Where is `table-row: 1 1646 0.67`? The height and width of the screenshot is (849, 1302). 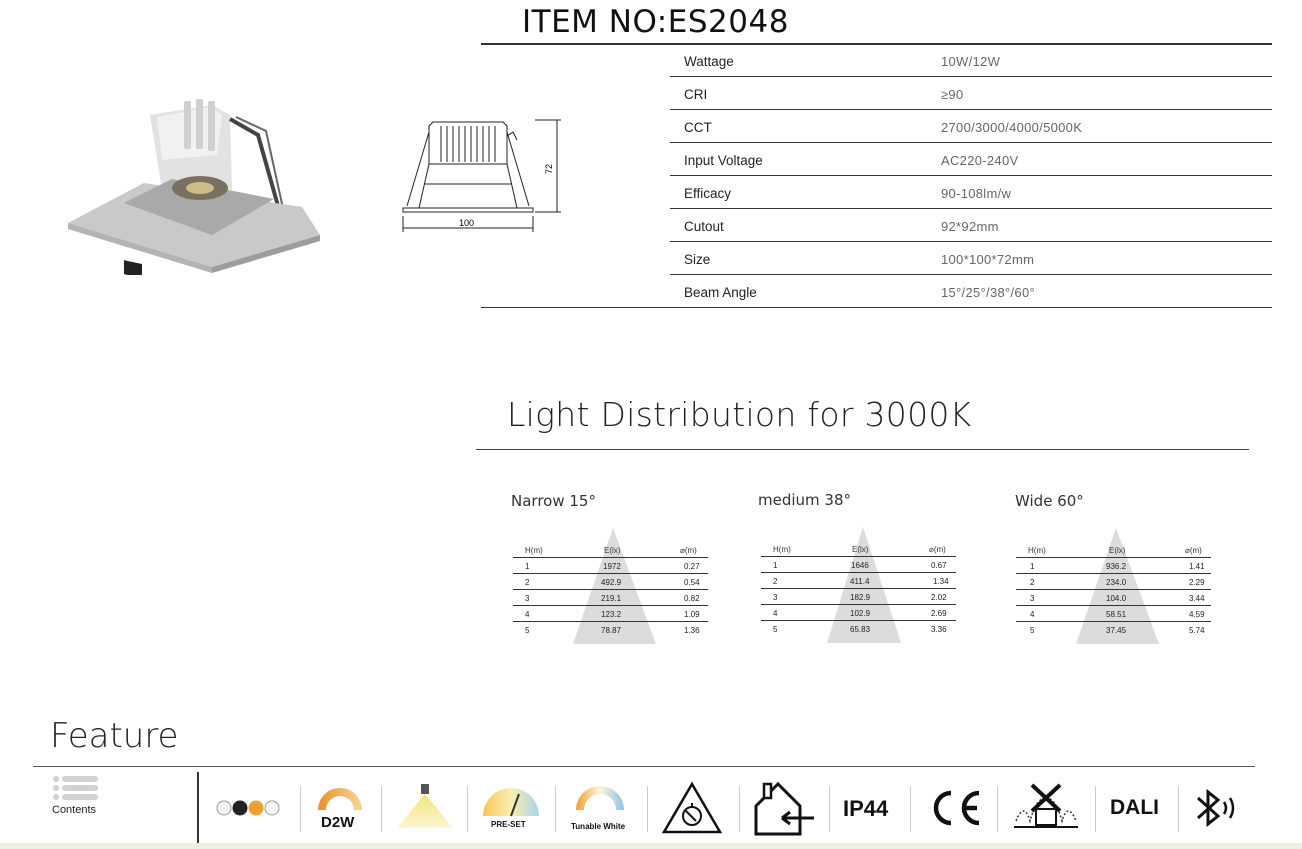
table-row: 1 1646 0.67 is located at coordinates (858, 565).